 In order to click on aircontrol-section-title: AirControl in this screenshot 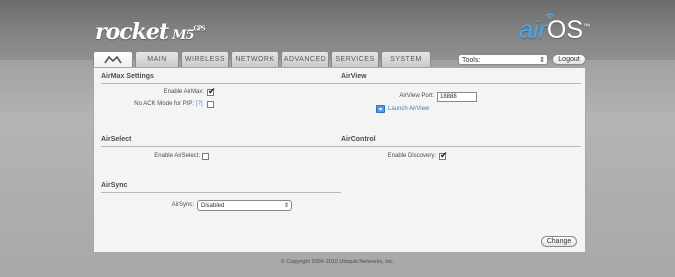, I will do `click(358, 139)`.